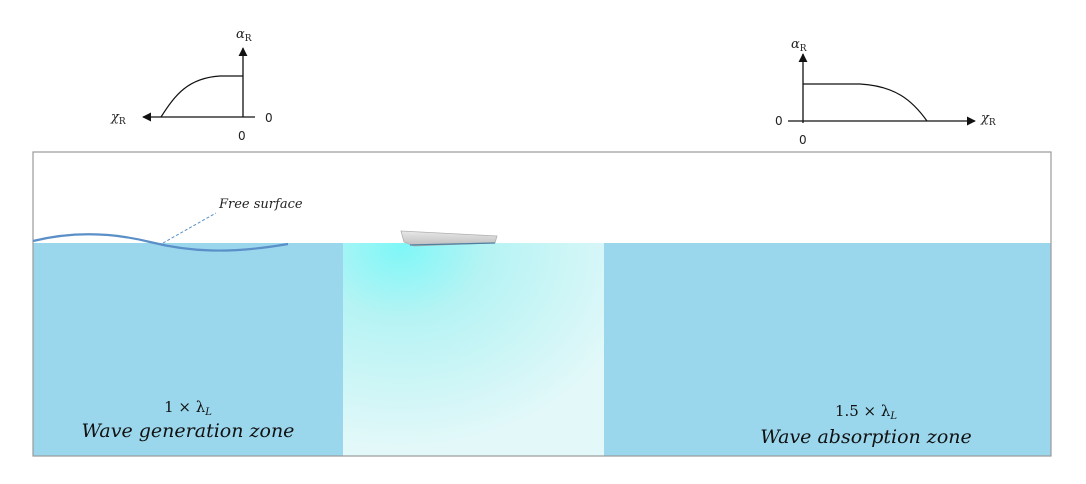 This screenshot has height=484, width=1086. I want to click on right-origin-x-label: 0, so click(803, 140).